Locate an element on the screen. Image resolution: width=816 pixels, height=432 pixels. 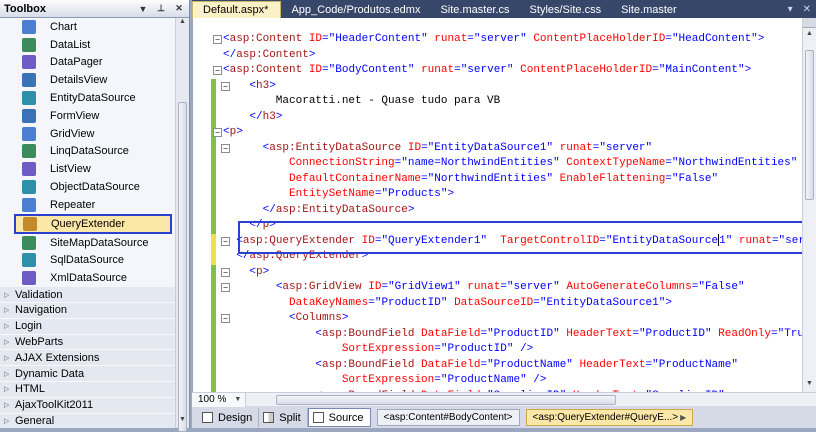
toolbox-group-webparts: ▷ WebParts is located at coordinates (88, 342).